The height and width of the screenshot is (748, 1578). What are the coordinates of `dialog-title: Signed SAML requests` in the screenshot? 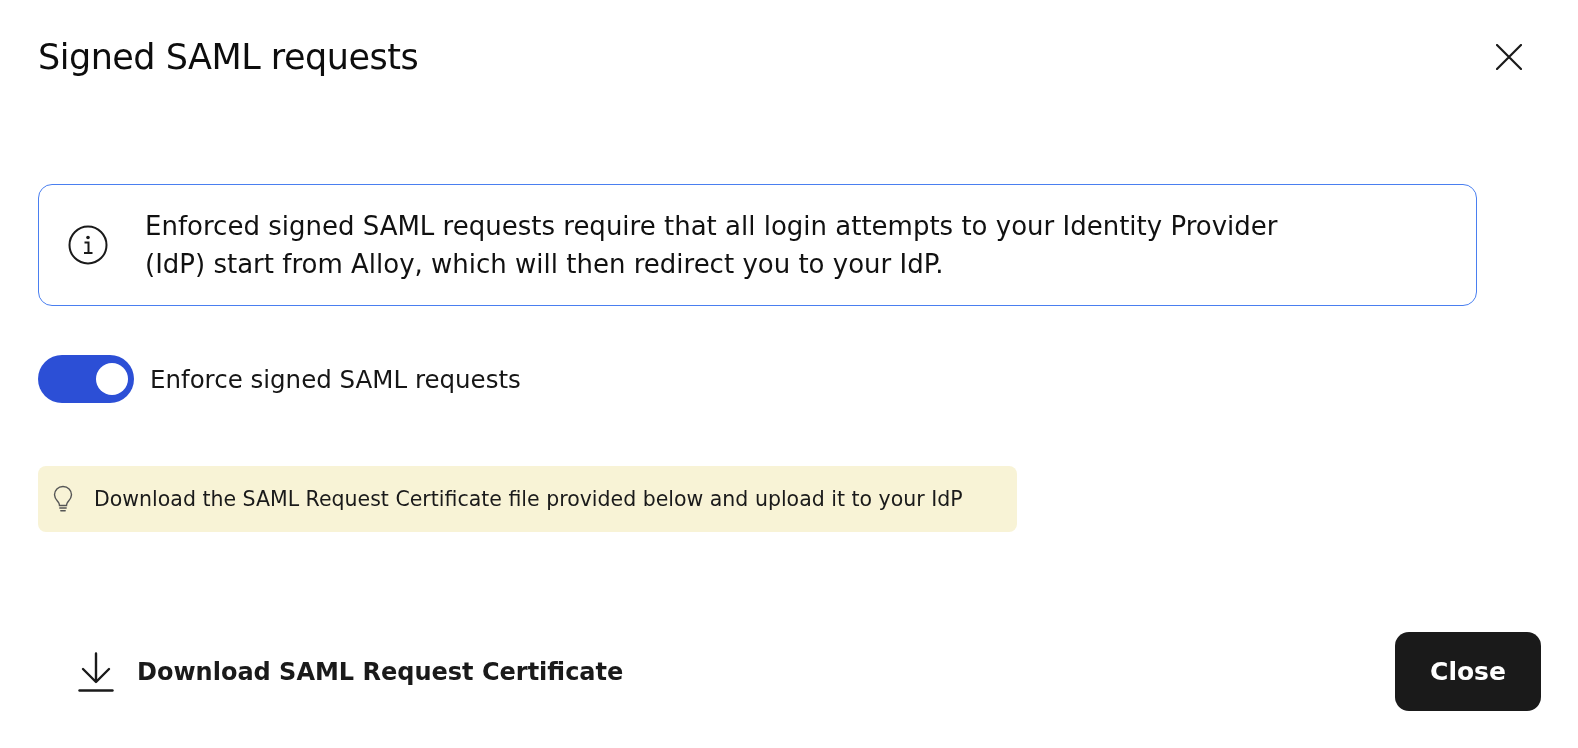 It's located at (228, 57).